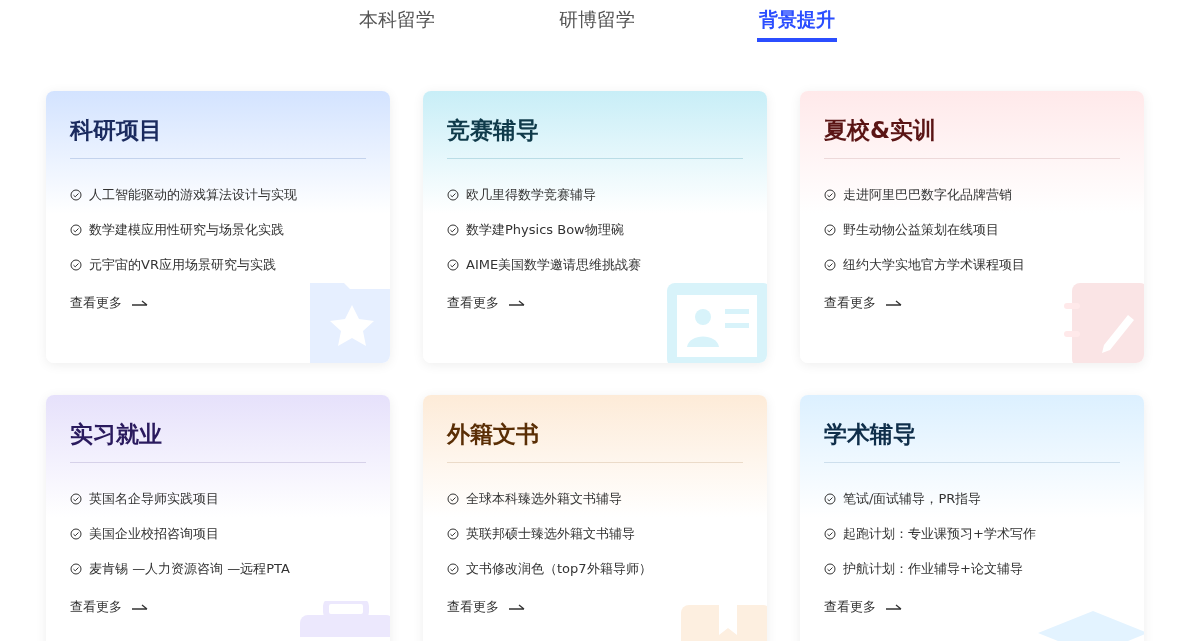 Image resolution: width=1193 pixels, height=641 pixels. What do you see at coordinates (189, 568) in the screenshot?
I see `card-item: 麦肯锡 —人力资源咨询 —远程PTA` at bounding box center [189, 568].